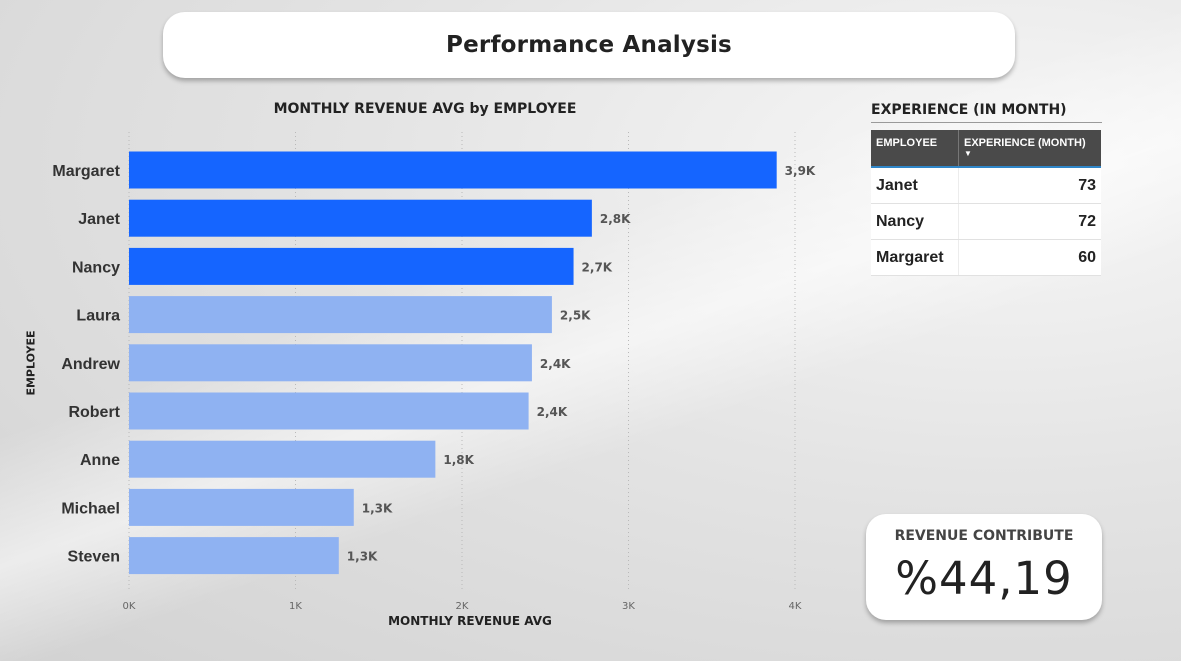 This screenshot has height=661, width=1181. Describe the element at coordinates (915, 257) in the screenshot. I see `employee-cell: Margaret` at that location.